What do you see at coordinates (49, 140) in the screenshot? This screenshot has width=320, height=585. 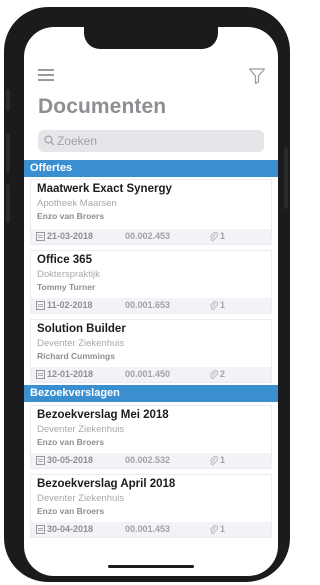 I see `search-icon` at bounding box center [49, 140].